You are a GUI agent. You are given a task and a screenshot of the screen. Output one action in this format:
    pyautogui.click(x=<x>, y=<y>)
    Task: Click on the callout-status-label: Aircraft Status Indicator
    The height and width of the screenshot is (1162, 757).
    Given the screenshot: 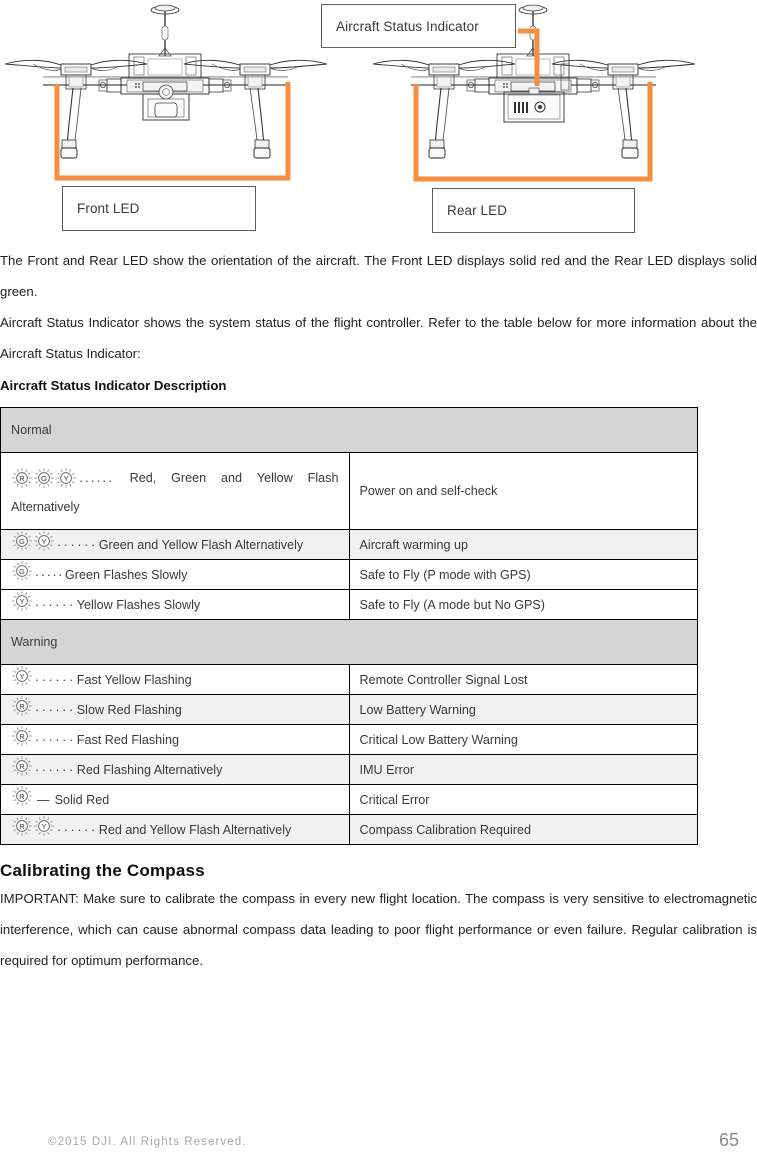 What is the action you would take?
    pyautogui.click(x=407, y=26)
    